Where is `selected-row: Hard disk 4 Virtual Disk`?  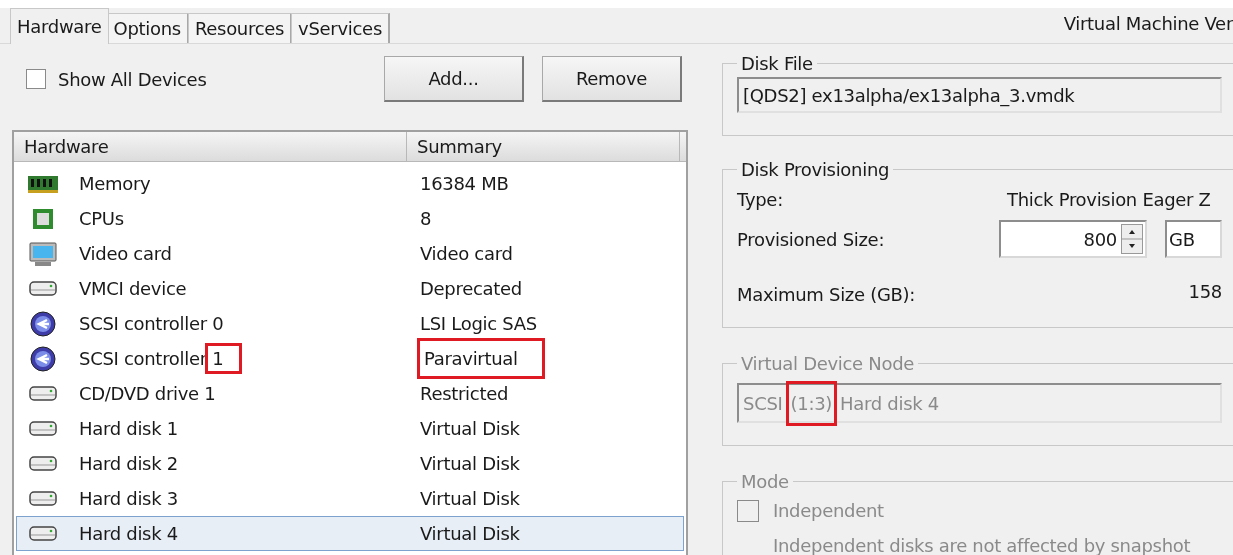 selected-row: Hard disk 4 Virtual Disk is located at coordinates (350, 533).